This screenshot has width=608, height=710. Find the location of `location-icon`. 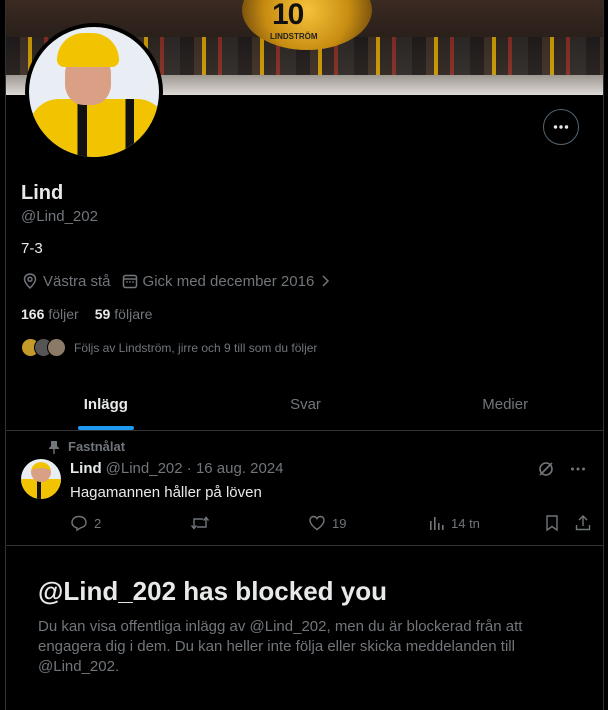

location-icon is located at coordinates (30, 281).